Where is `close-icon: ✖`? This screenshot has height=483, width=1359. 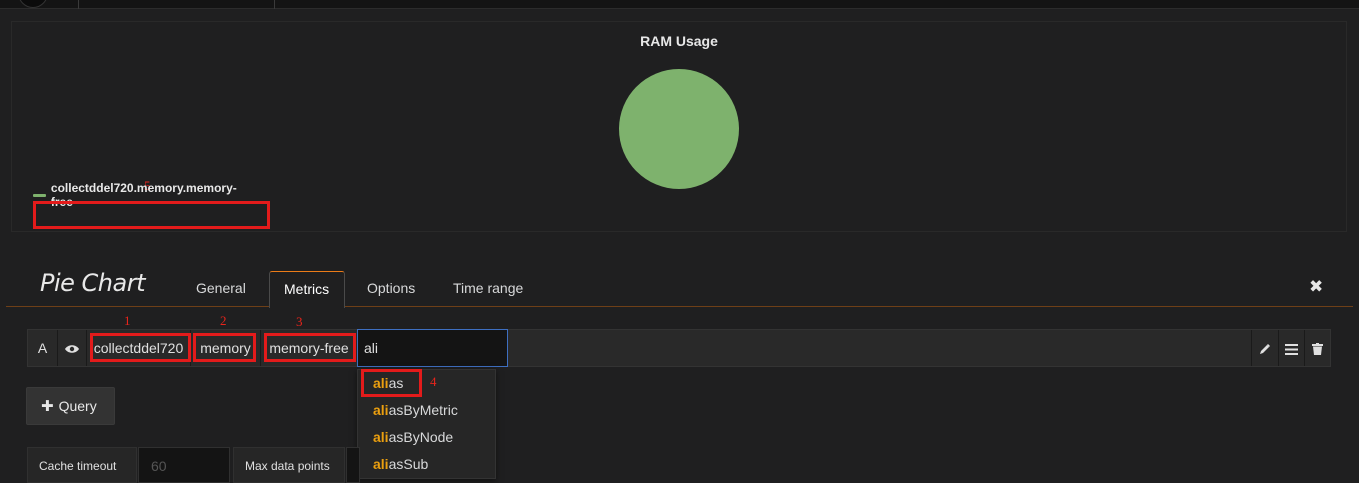 close-icon: ✖ is located at coordinates (1316, 287).